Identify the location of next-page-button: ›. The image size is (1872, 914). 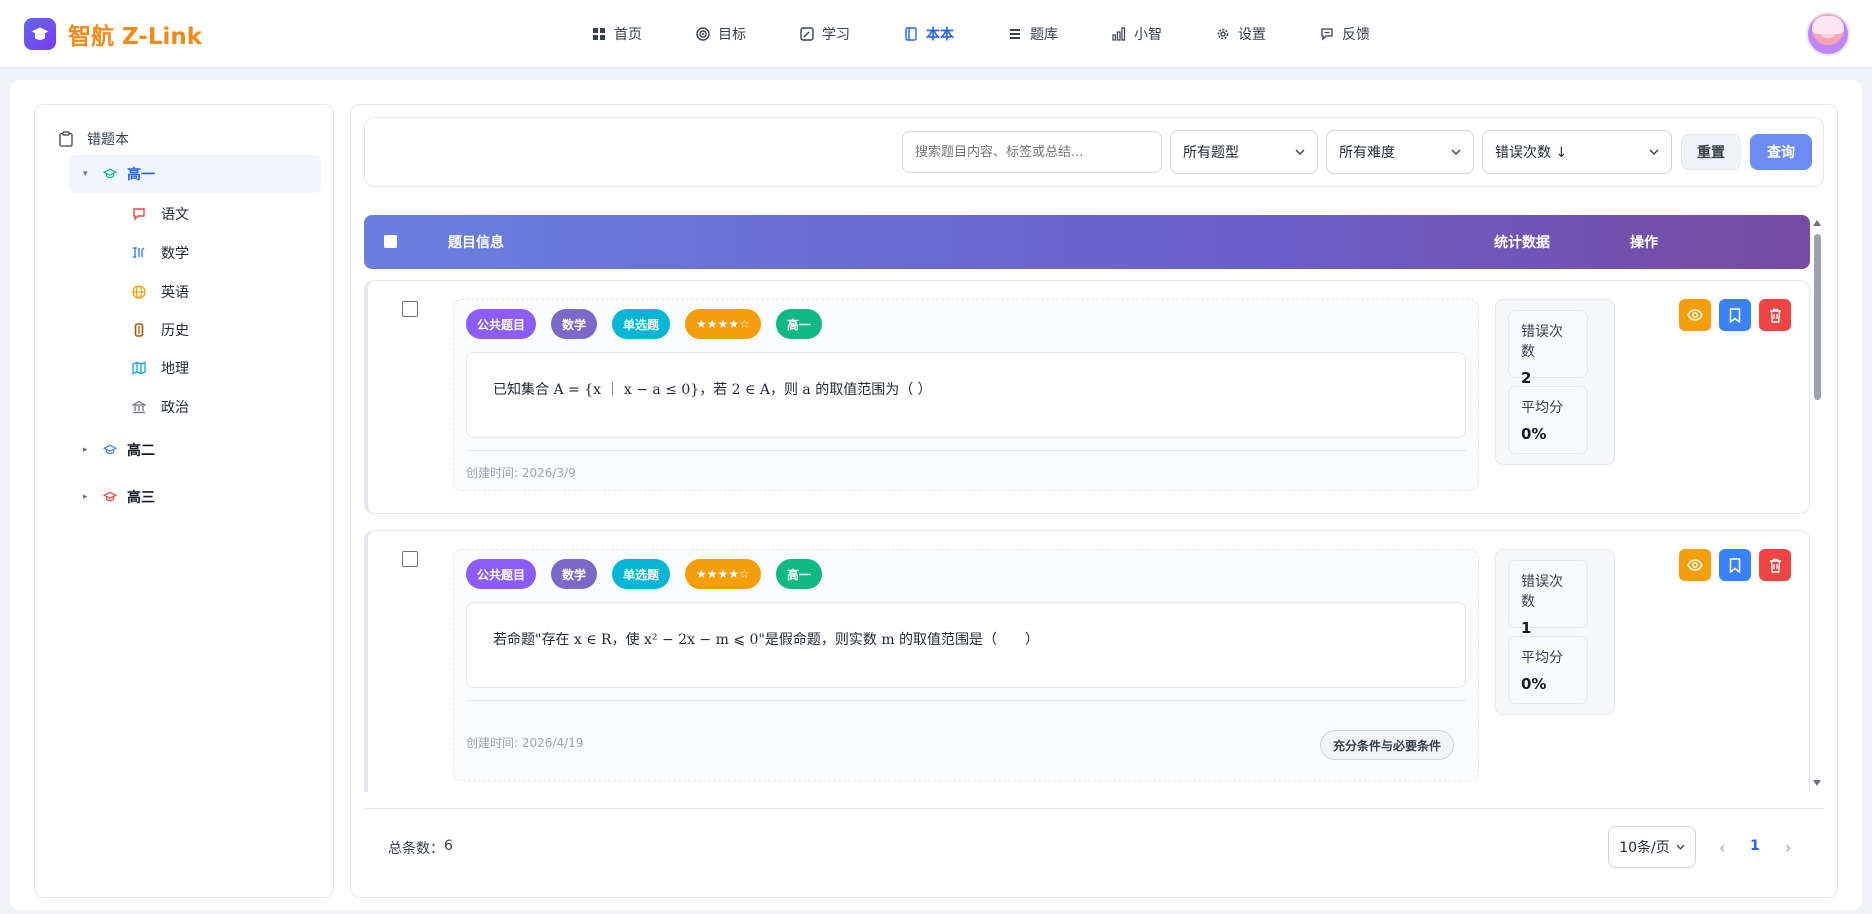
(1788, 847).